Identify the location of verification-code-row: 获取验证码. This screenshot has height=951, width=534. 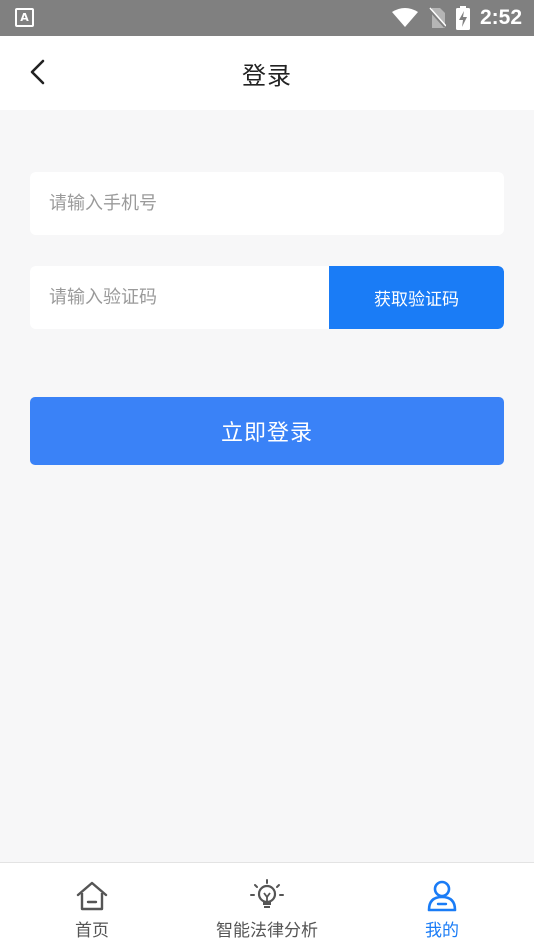
(267, 297).